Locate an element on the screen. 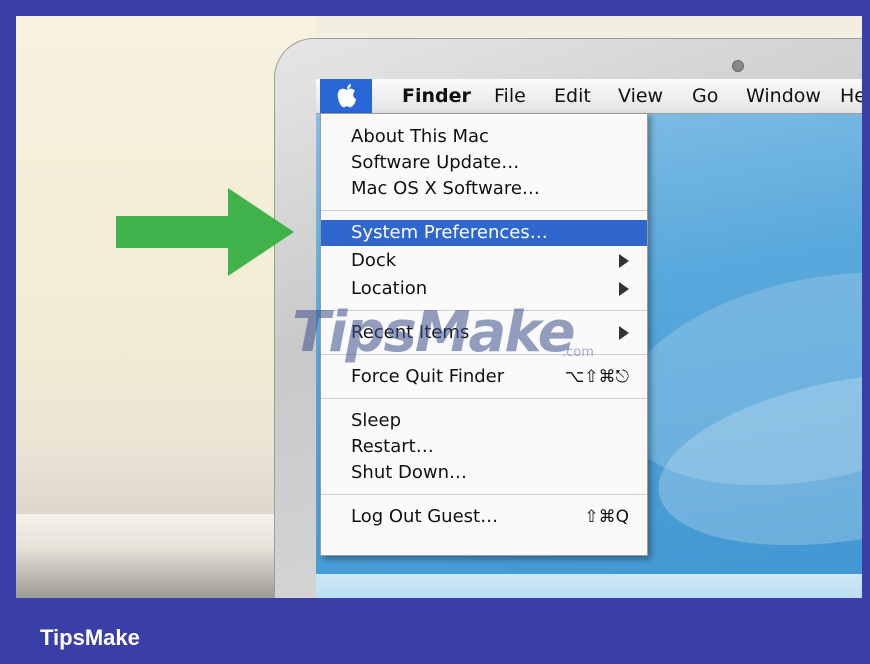 Image resolution: width=870 pixels, height=664 pixels. screen-bottom-strip is located at coordinates (589, 586).